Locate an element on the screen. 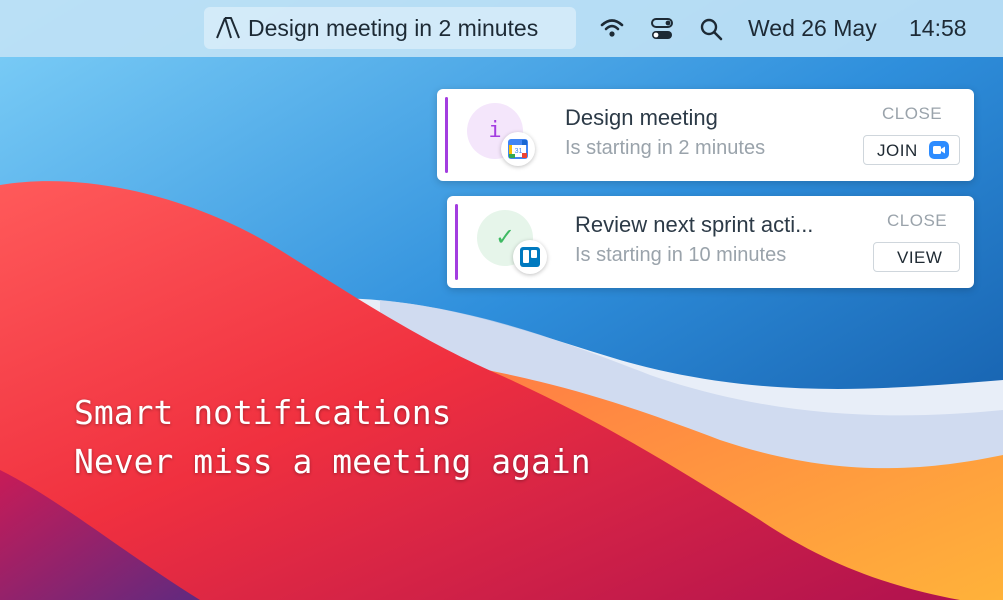 The width and height of the screenshot is (1003, 600). view-button: VIEW is located at coordinates (916, 257).